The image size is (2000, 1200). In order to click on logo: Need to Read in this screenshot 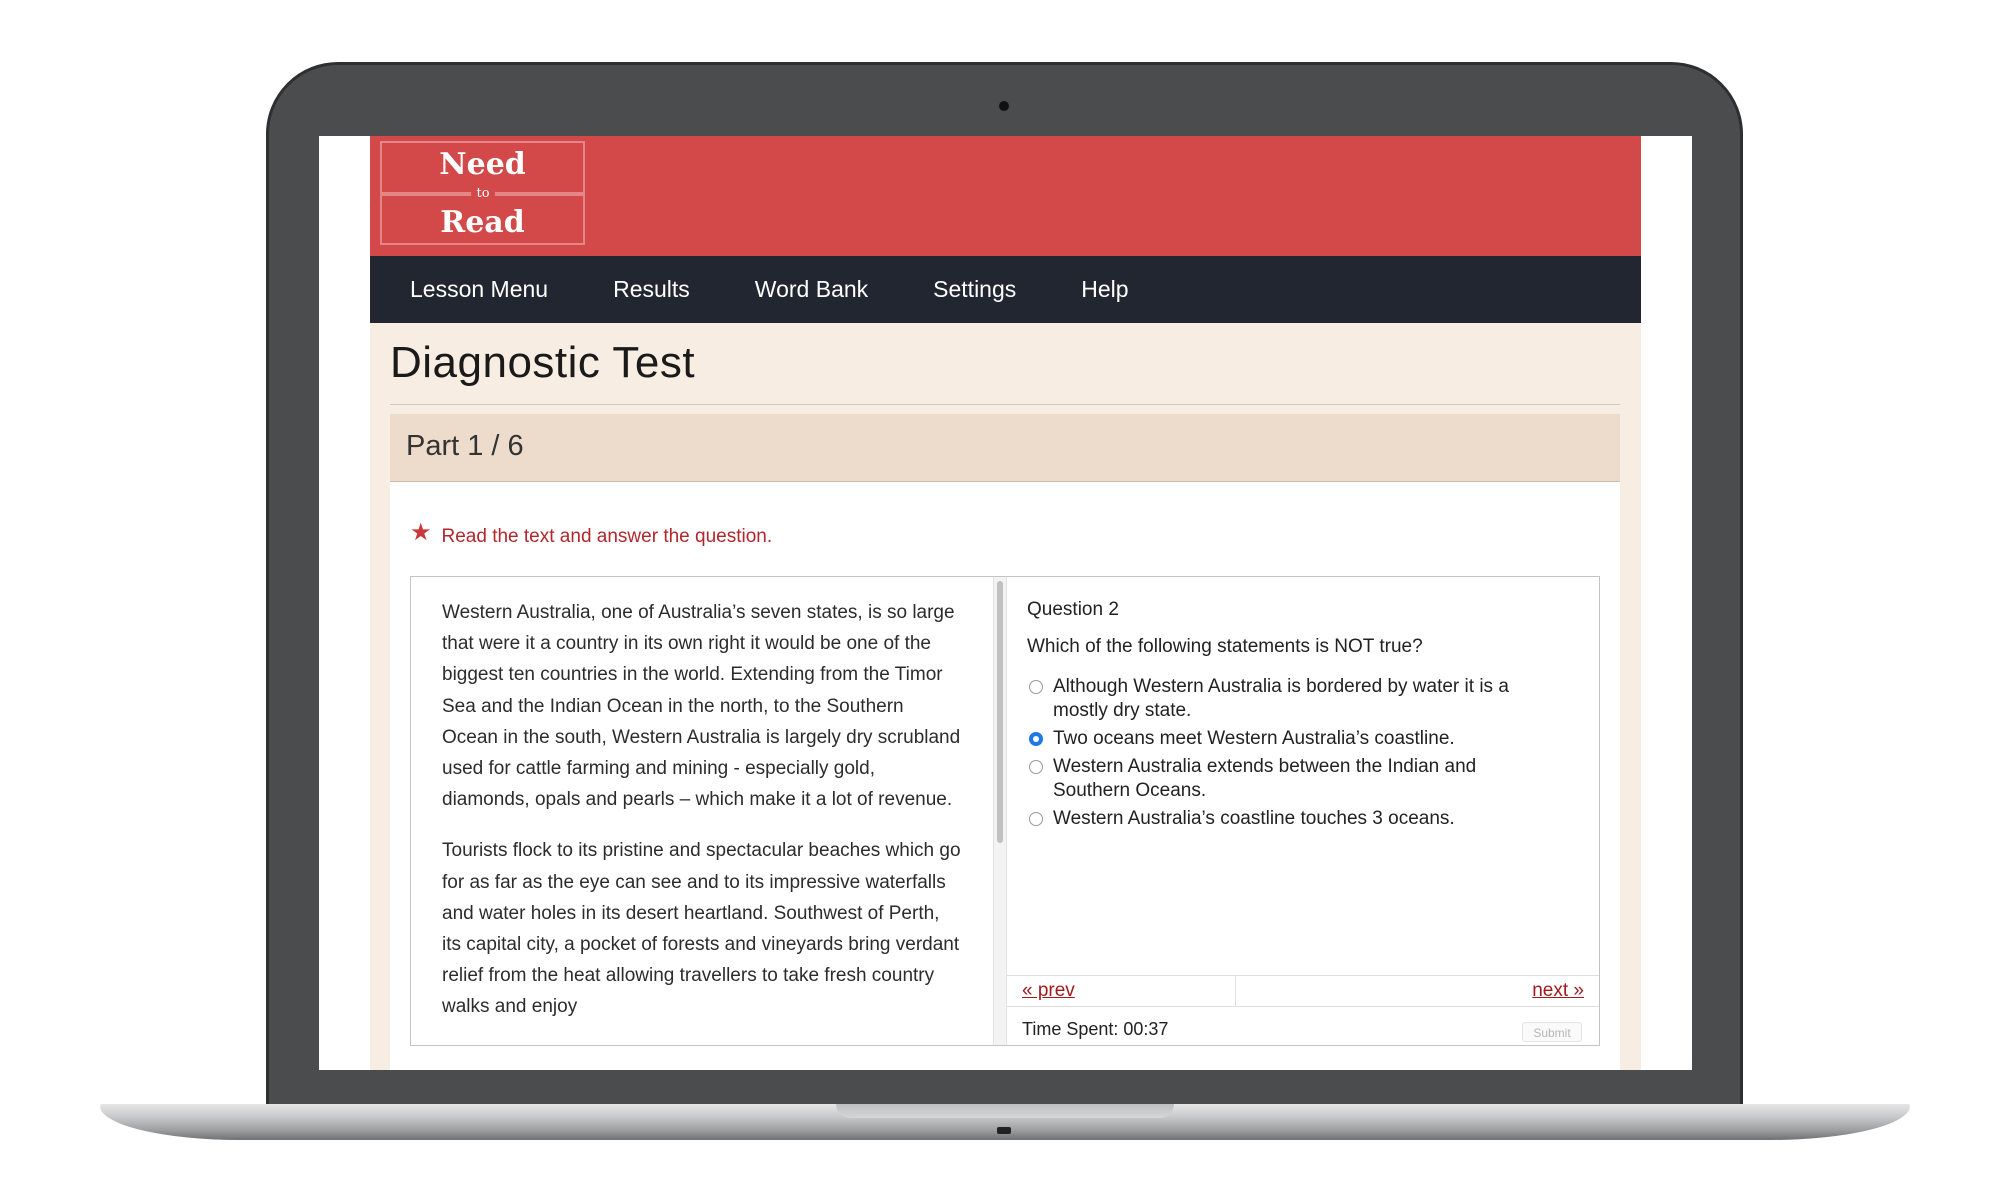, I will do `click(482, 193)`.